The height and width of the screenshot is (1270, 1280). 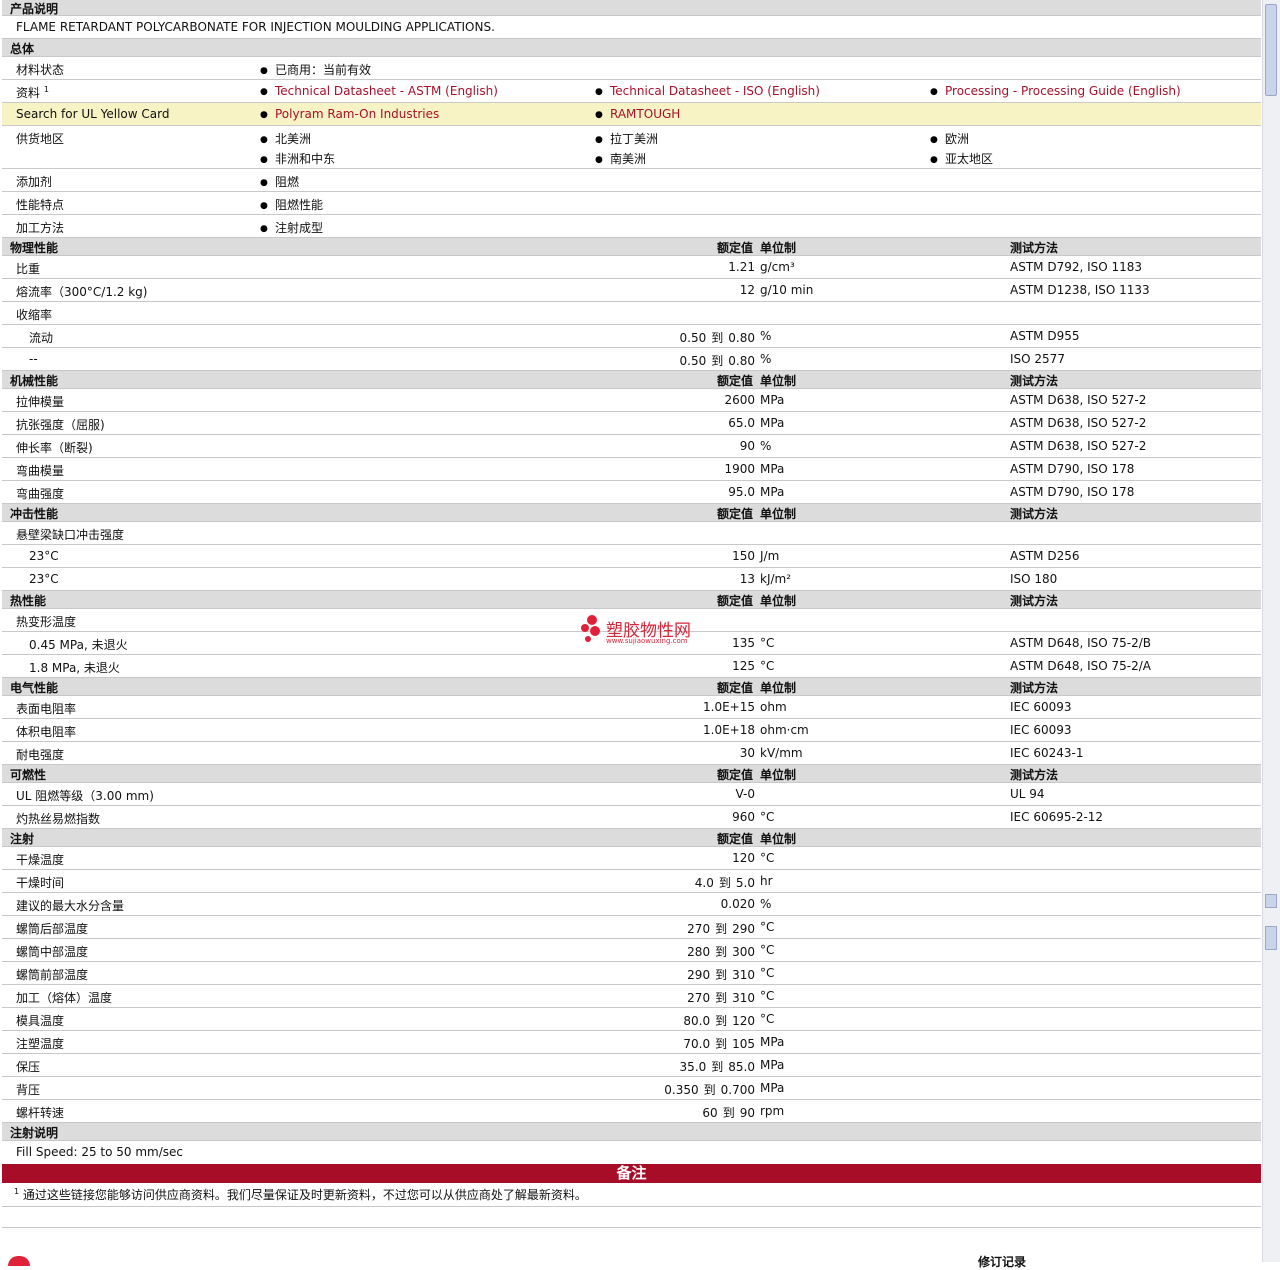 What do you see at coordinates (1271, 631) in the screenshot?
I see `vertical-scrollbar` at bounding box center [1271, 631].